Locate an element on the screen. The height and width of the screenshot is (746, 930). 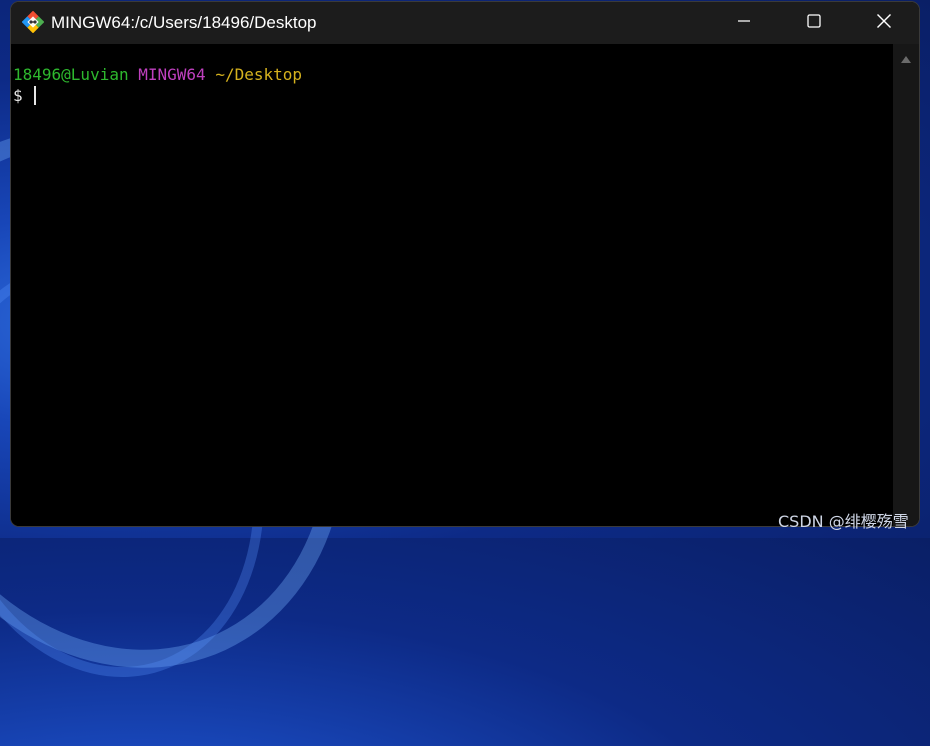
prompt-user: 18496@Luvian is located at coordinates (71, 74).